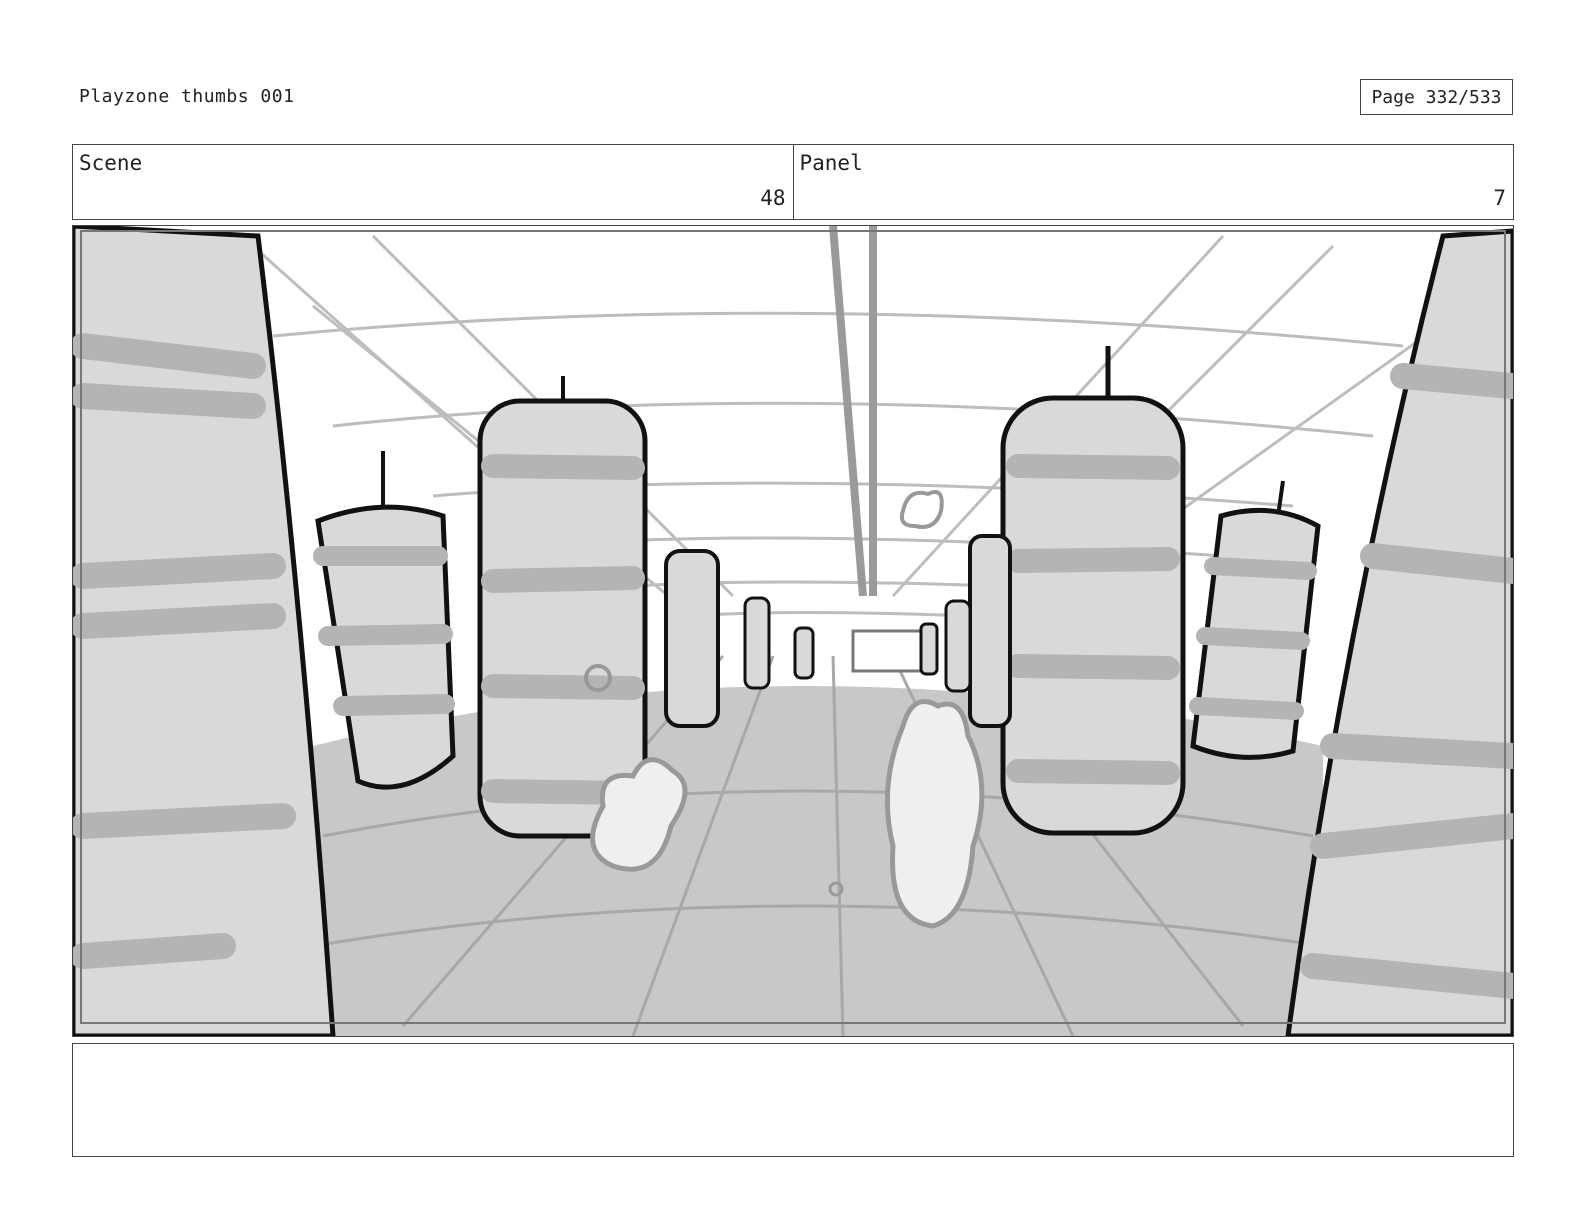 The image size is (1584, 1224). I want to click on panel-label: Panel, so click(831, 163).